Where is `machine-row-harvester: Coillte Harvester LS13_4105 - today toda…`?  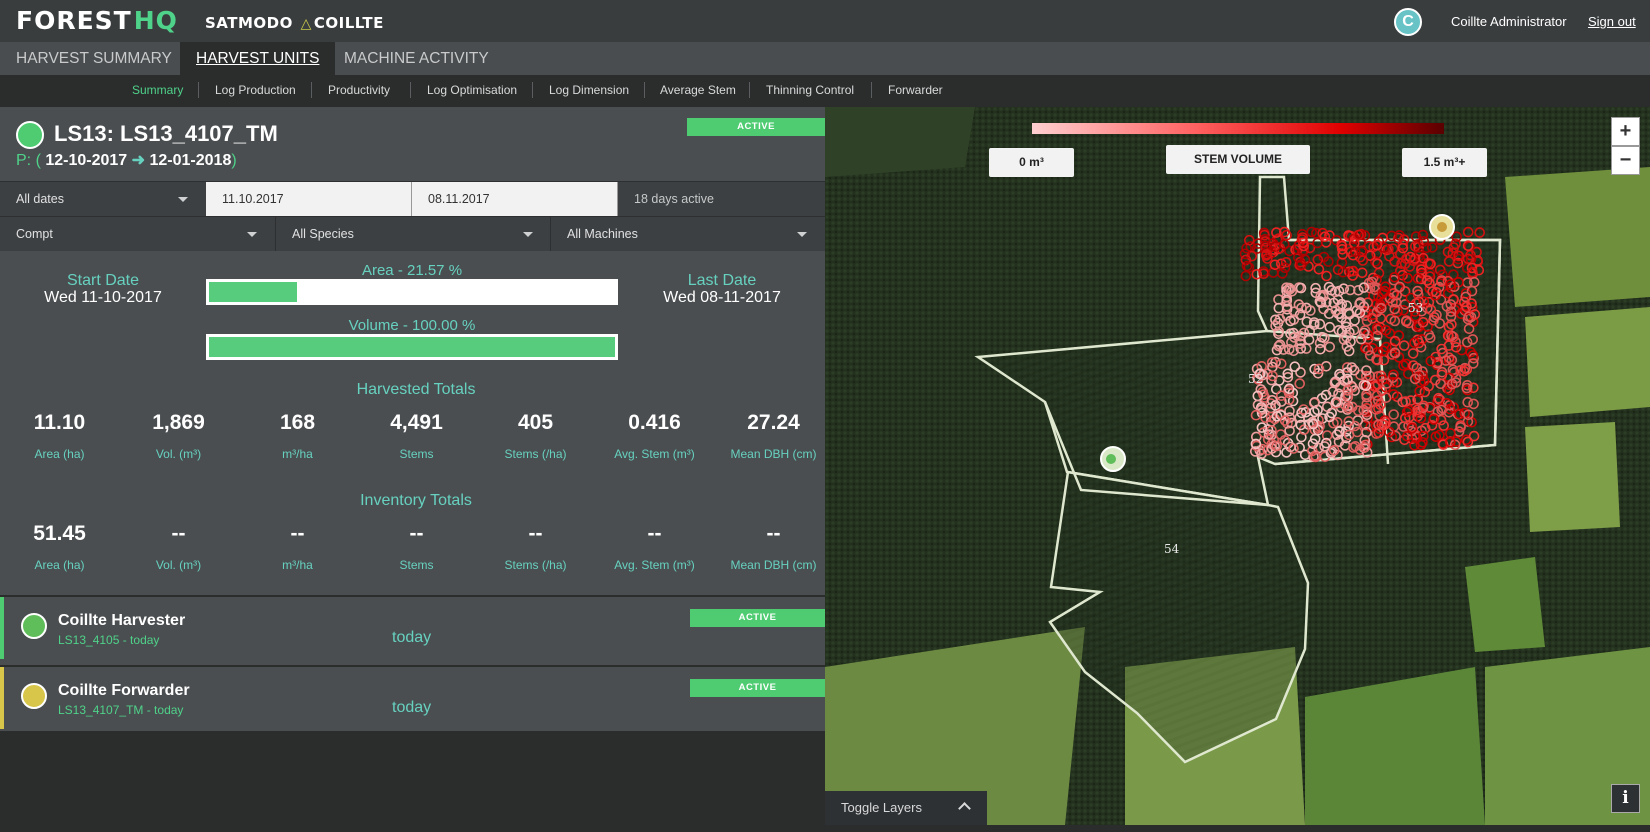 machine-row-harvester: Coillte Harvester LS13_4105 - today toda… is located at coordinates (412, 627).